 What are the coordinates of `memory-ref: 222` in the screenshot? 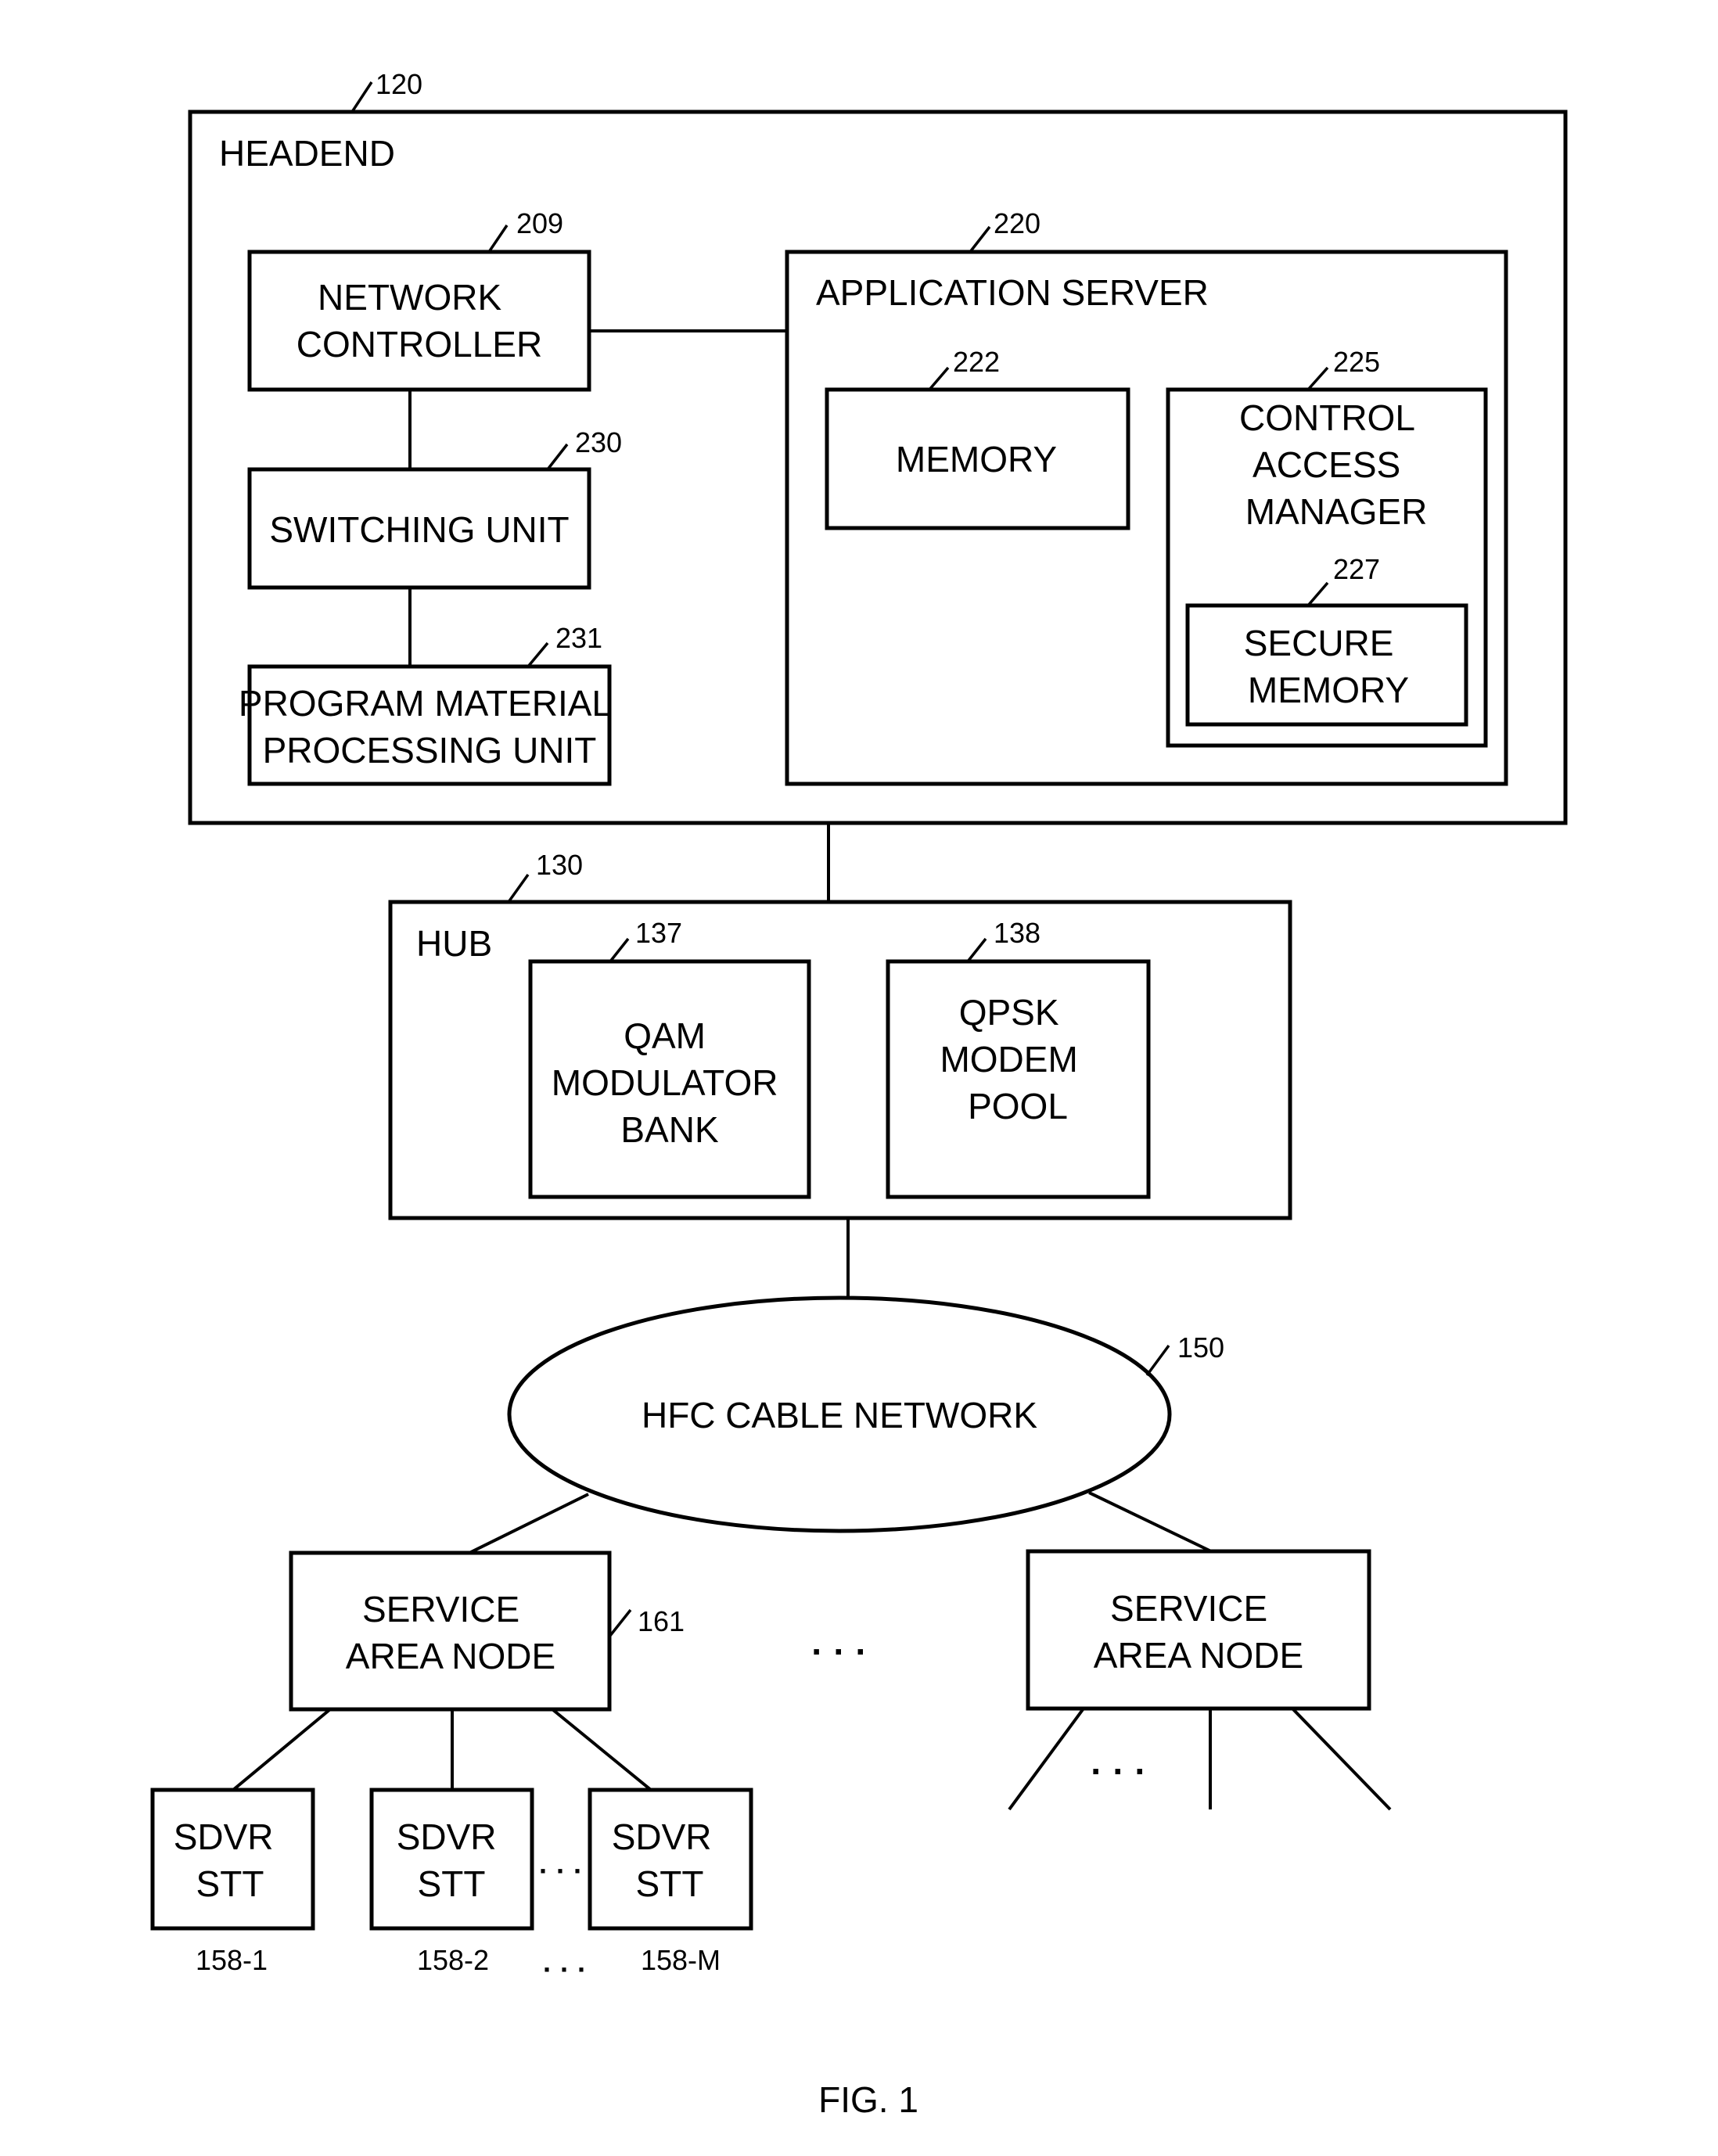 It's located at (977, 362).